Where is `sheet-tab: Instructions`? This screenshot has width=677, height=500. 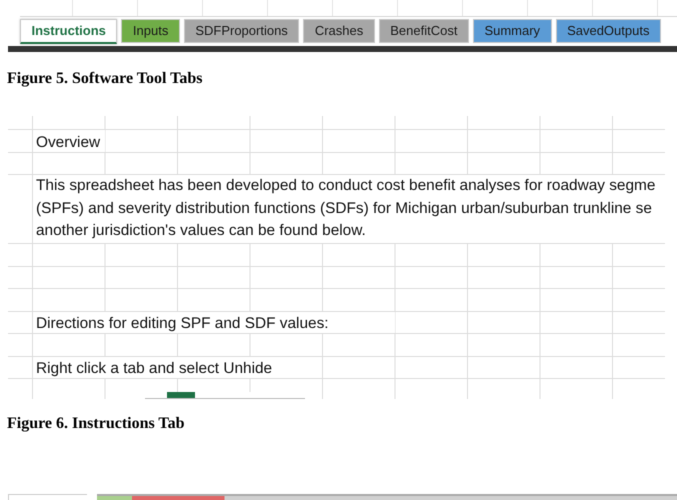 sheet-tab: Instructions is located at coordinates (69, 31).